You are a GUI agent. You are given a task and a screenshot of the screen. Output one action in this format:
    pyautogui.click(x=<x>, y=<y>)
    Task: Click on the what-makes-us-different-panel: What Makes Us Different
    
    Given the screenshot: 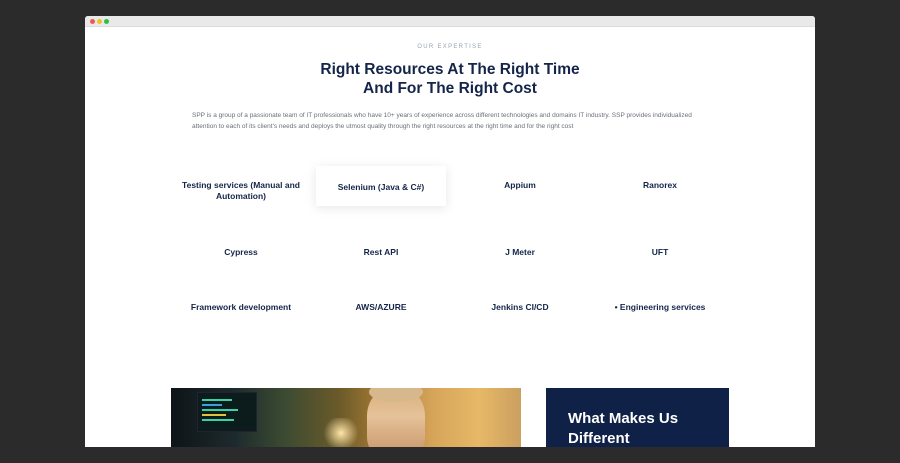 What is the action you would take?
    pyautogui.click(x=637, y=417)
    